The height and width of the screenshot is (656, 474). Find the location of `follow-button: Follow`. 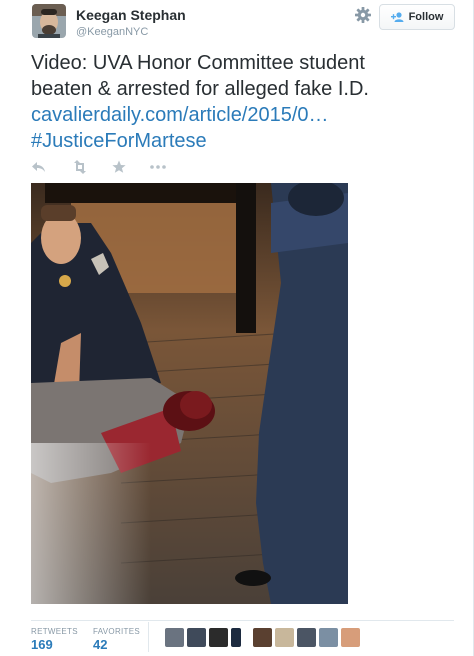

follow-button: Follow is located at coordinates (417, 17).